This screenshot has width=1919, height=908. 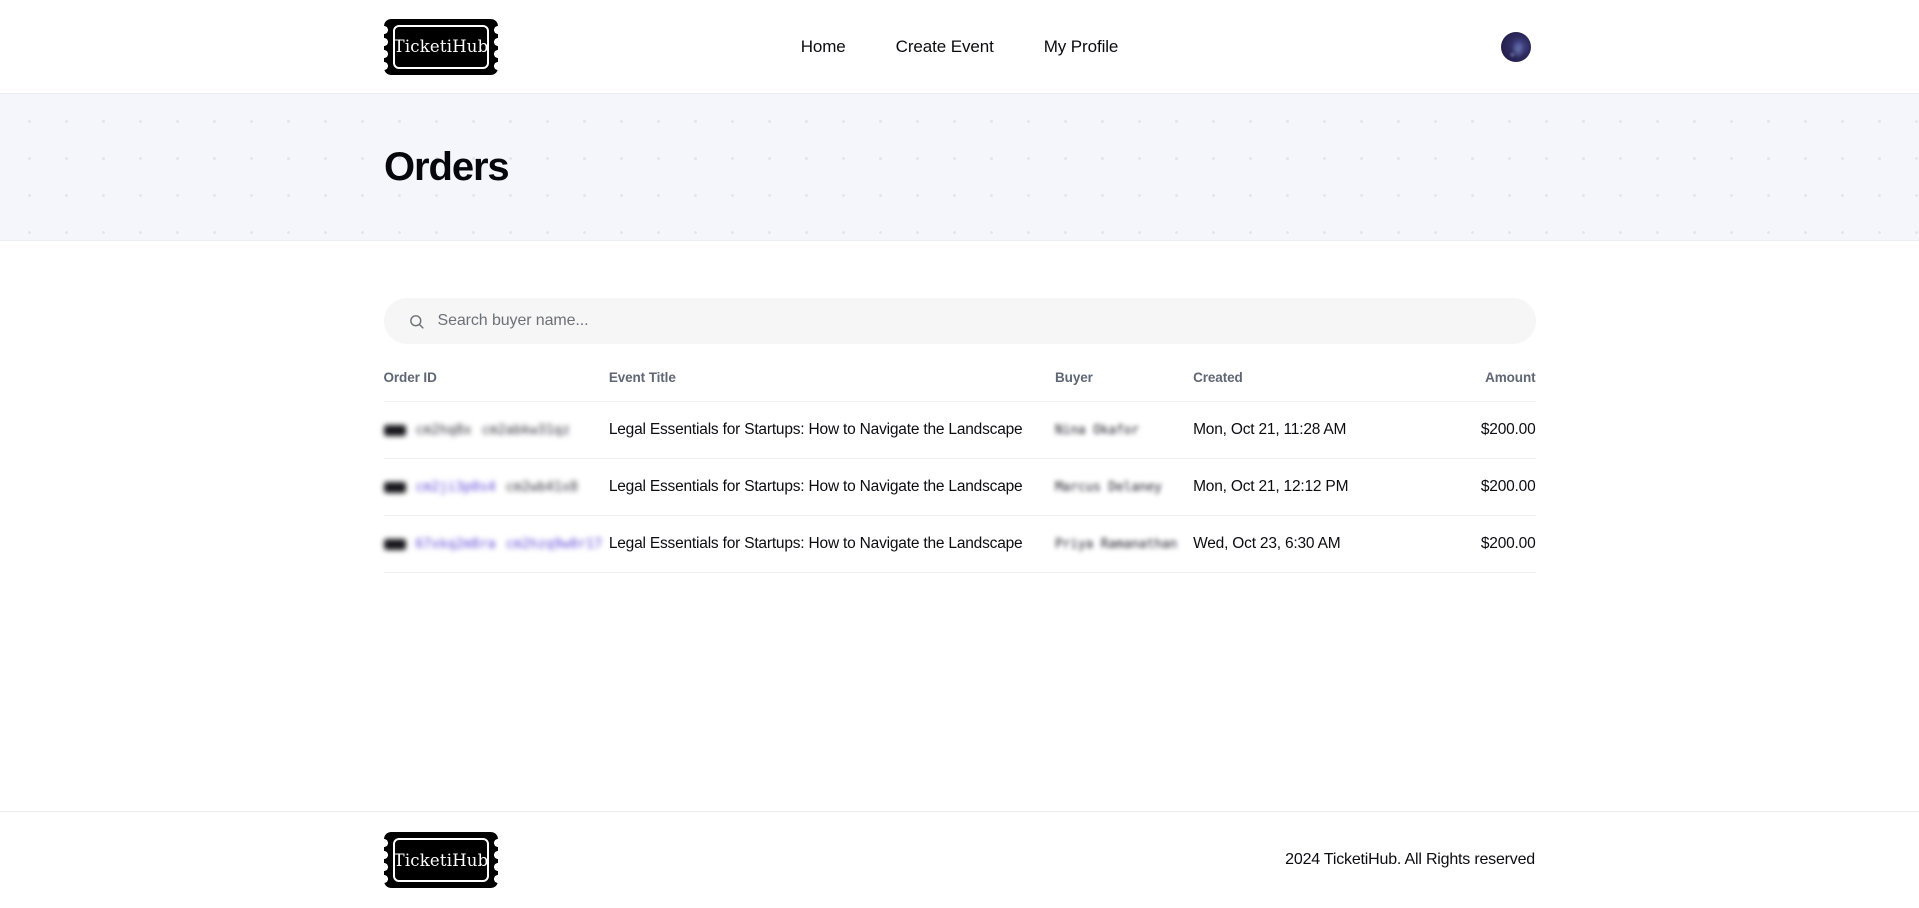 I want to click on nav-item-create-event: Create Event, so click(x=945, y=47).